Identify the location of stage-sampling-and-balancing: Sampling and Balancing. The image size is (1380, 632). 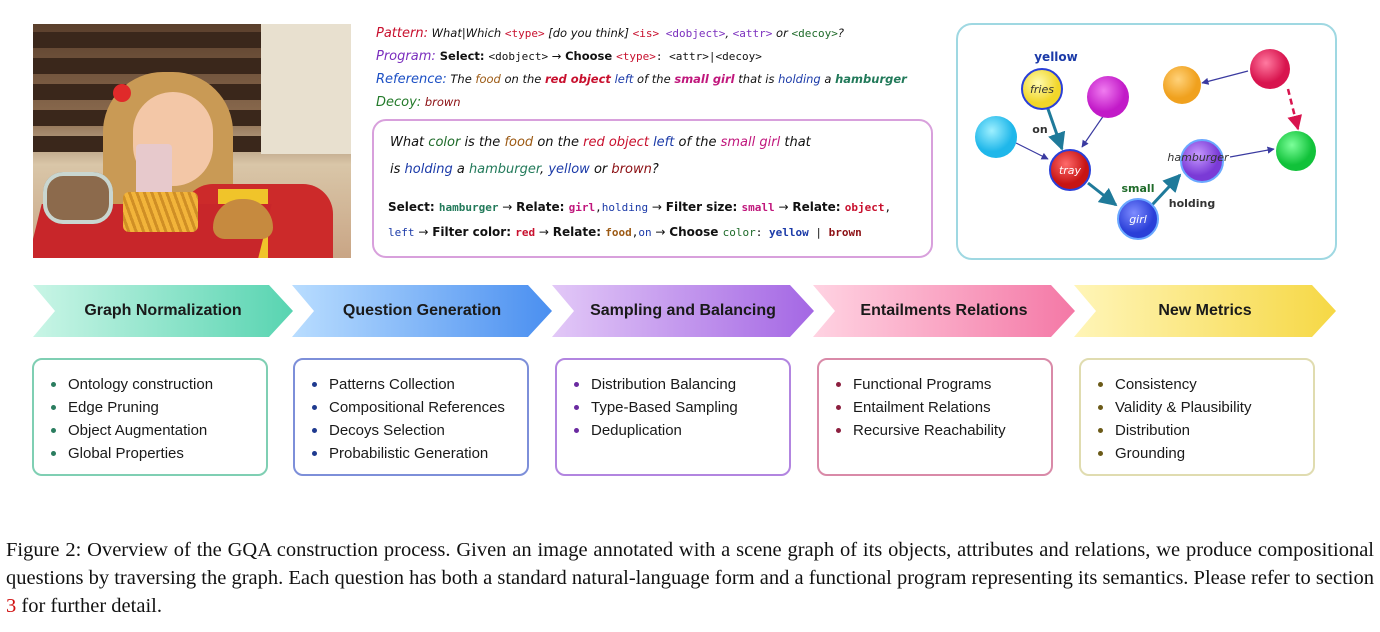
(683, 311).